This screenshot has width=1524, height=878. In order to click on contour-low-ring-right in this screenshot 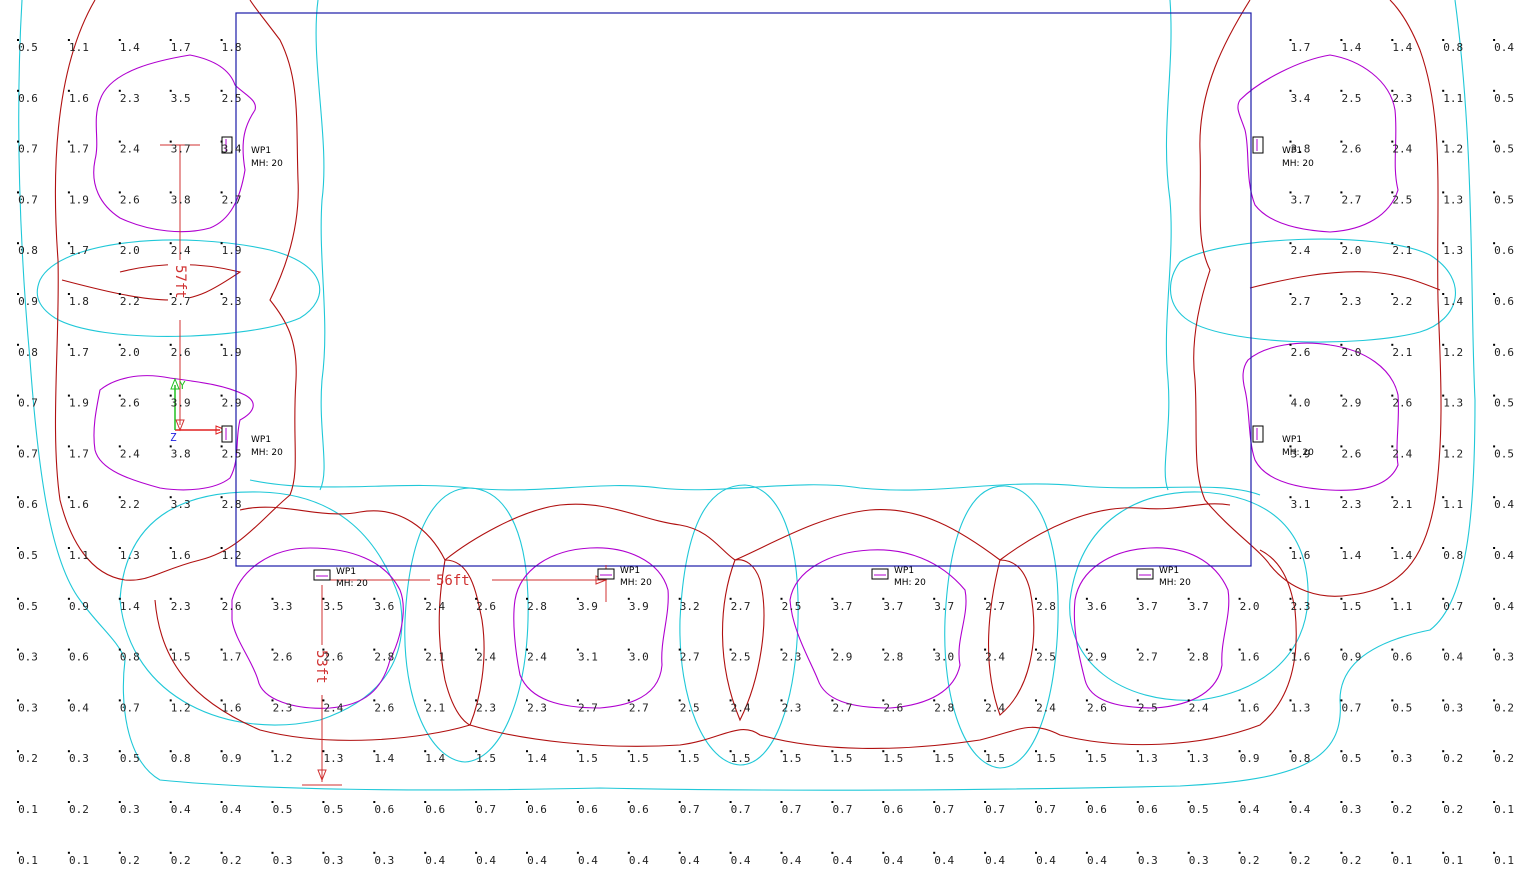, I will do `click(1313, 290)`.